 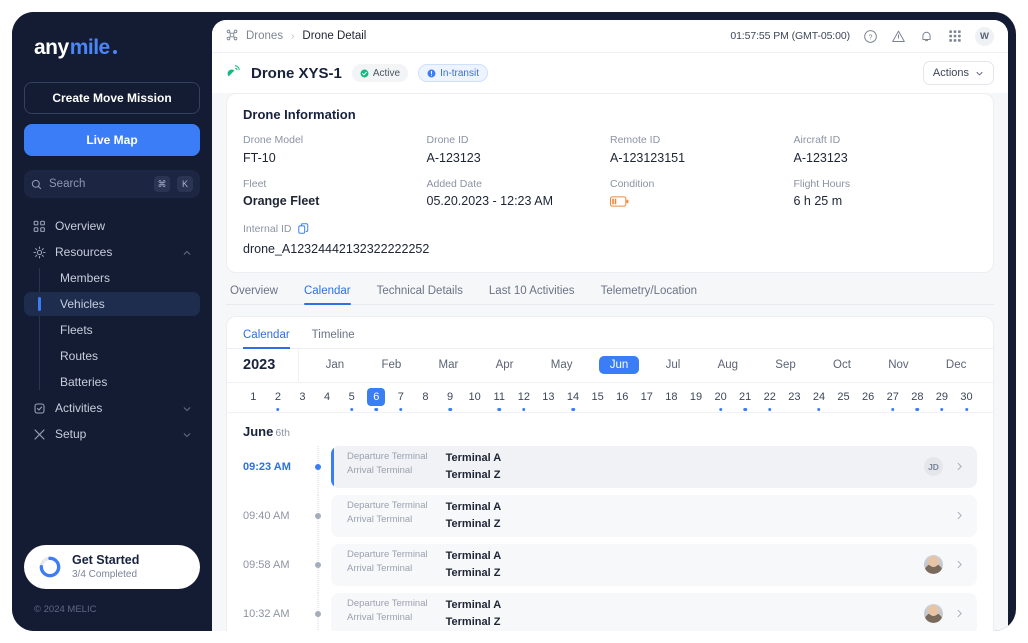 I want to click on bell-icon, so click(x=926, y=36).